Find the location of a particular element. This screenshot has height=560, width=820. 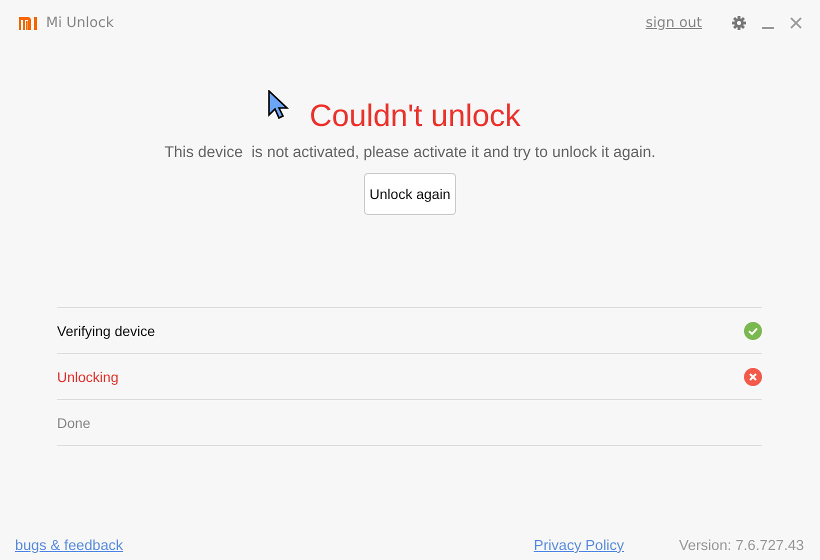

settings-icon is located at coordinates (739, 23).